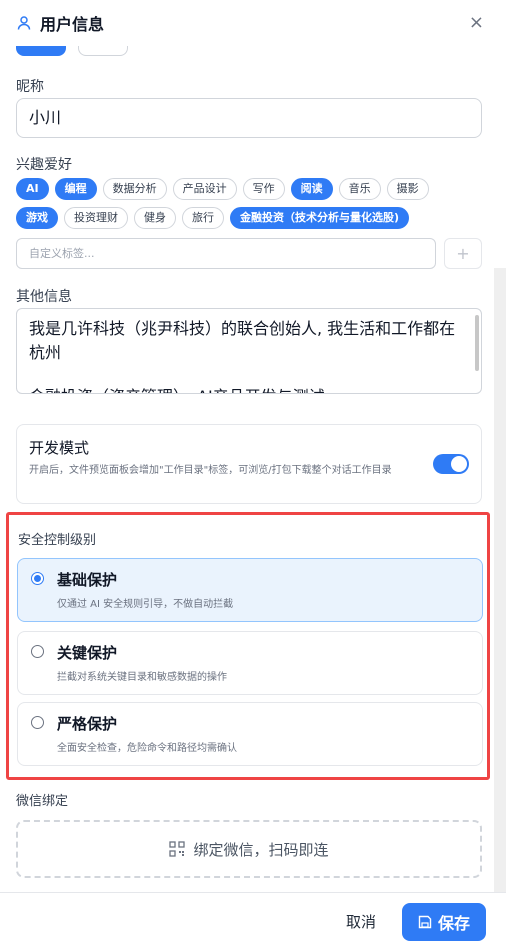 This screenshot has width=506, height=950. What do you see at coordinates (477, 343) in the screenshot?
I see `textarea-scrollbar` at bounding box center [477, 343].